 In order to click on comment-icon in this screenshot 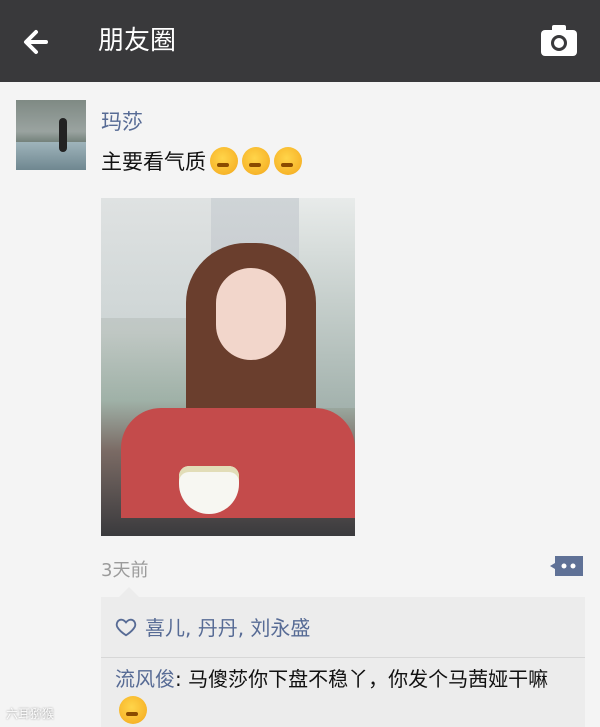, I will do `click(566, 566)`.